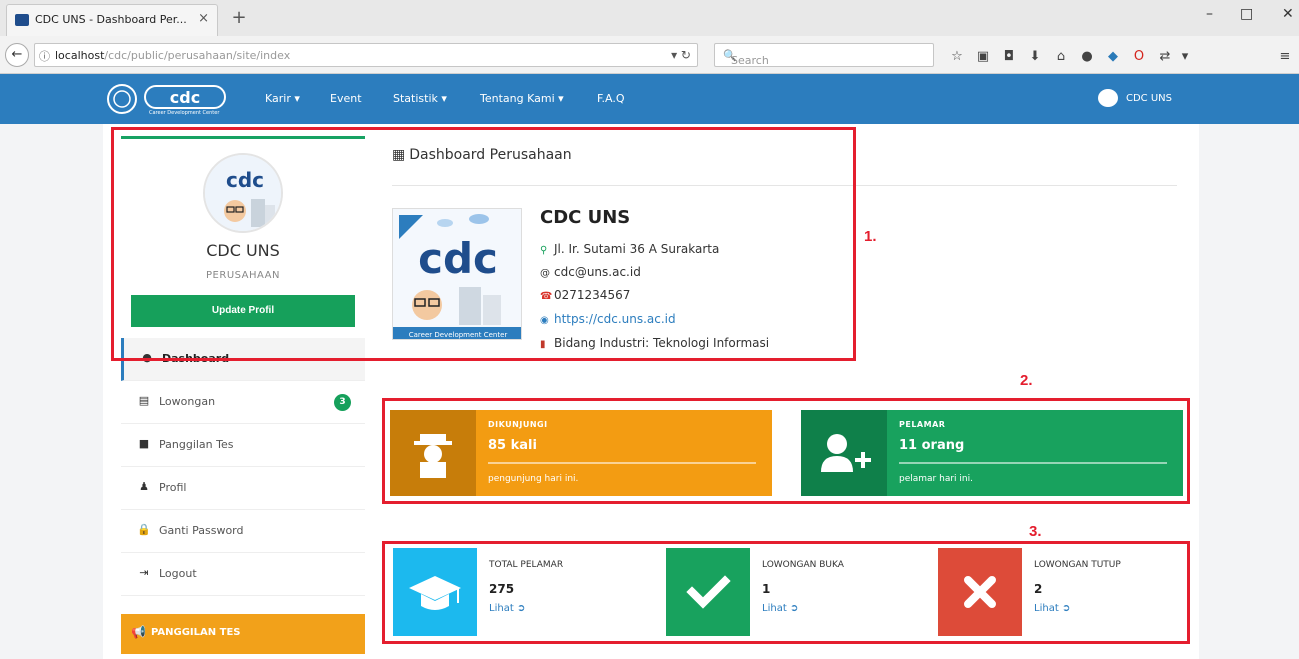  Describe the element at coordinates (44, 56) in the screenshot. I see `info-icon: ⓘ` at that location.